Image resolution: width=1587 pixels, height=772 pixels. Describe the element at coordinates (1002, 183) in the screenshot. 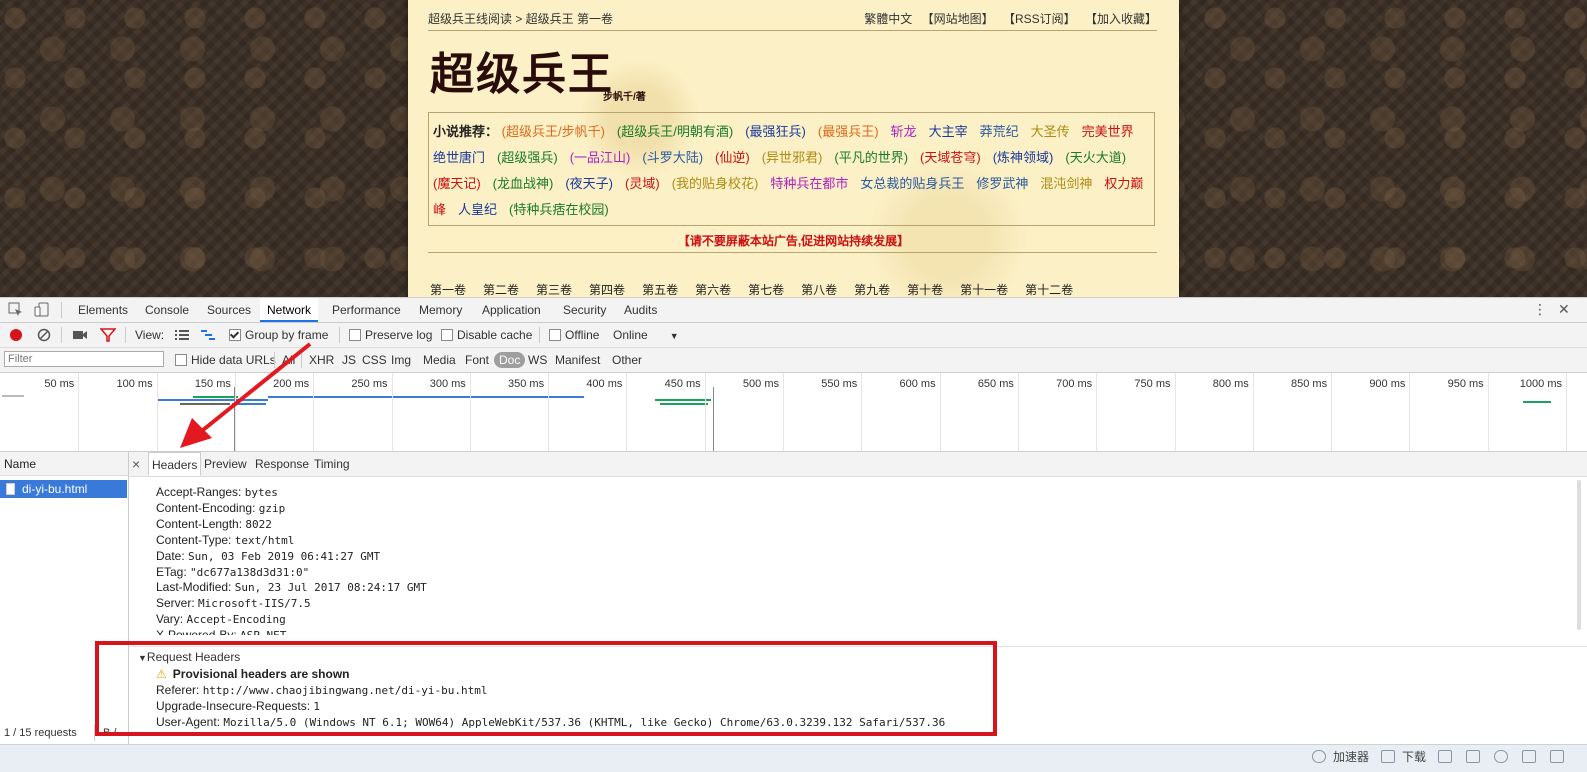

I see `recommendation-link: 修罗武神` at that location.